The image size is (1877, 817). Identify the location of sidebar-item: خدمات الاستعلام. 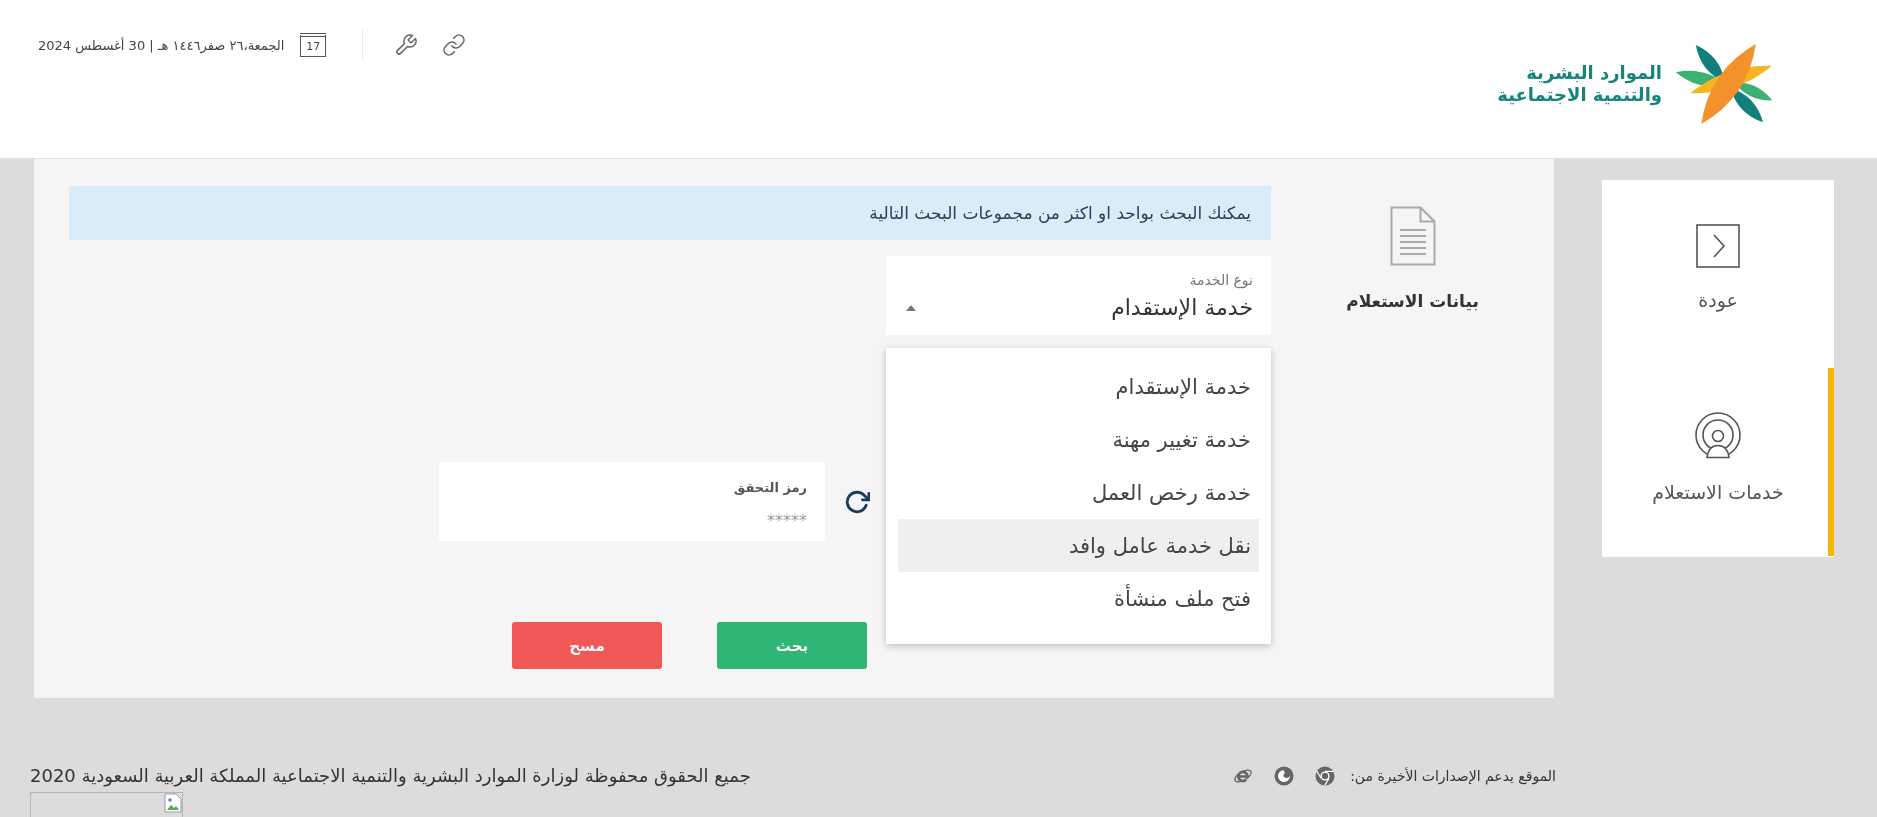
(1718, 462).